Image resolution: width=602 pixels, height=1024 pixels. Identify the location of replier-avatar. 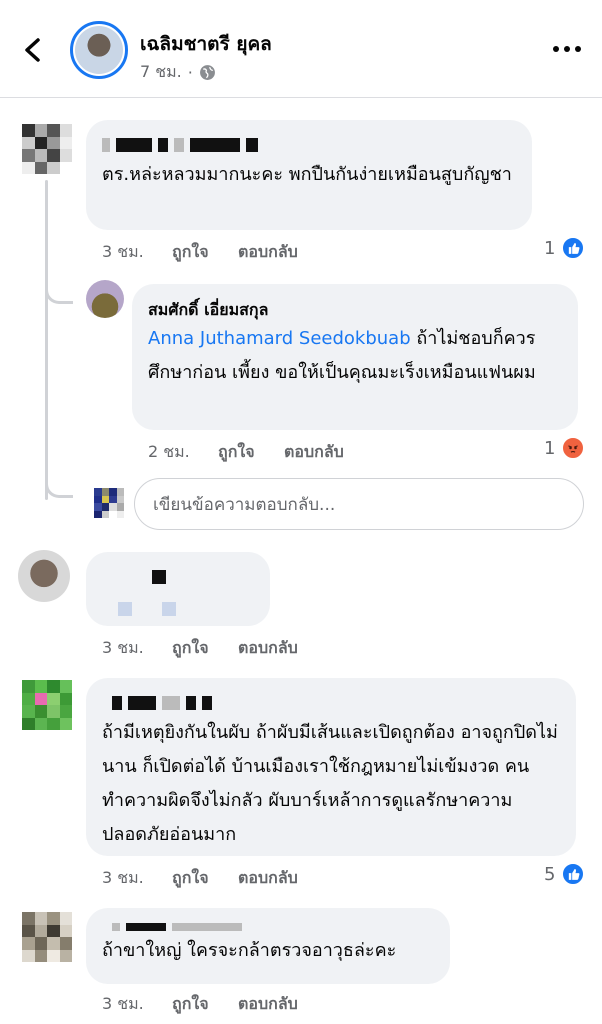
(105, 299).